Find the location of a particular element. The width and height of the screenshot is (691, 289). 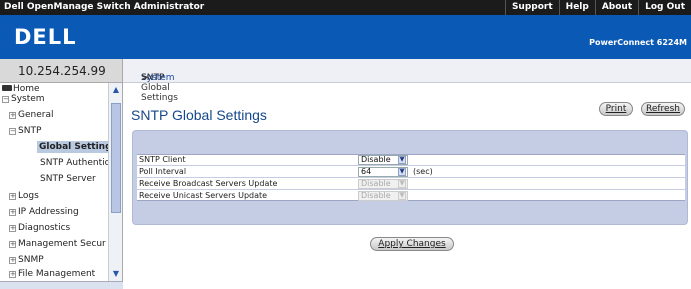

tree-item-general: + General is located at coordinates (31, 115).